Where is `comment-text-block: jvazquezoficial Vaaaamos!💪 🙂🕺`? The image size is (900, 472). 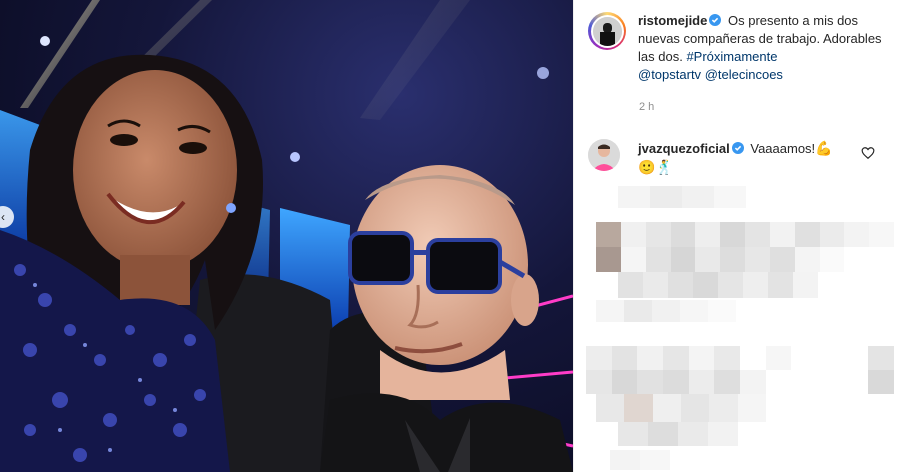
comment-text-block: jvazquezoficial Vaaaamos!💪 🙂🕺 is located at coordinates (748, 158).